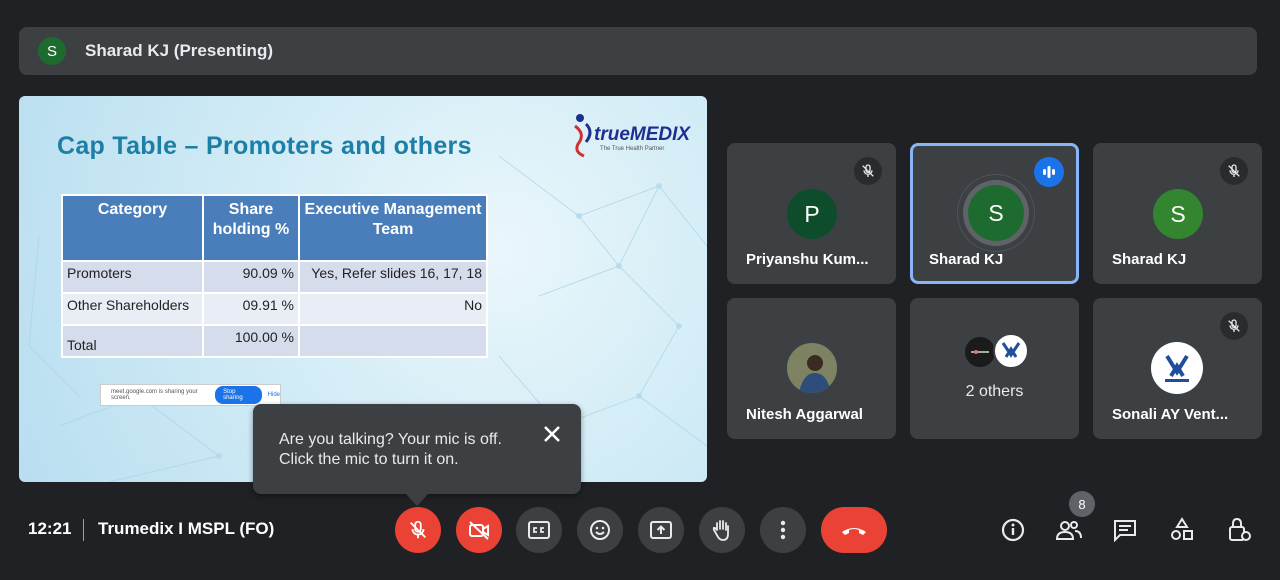 The height and width of the screenshot is (580, 1280). I want to click on participant-tile-group: 2 others, so click(994, 368).